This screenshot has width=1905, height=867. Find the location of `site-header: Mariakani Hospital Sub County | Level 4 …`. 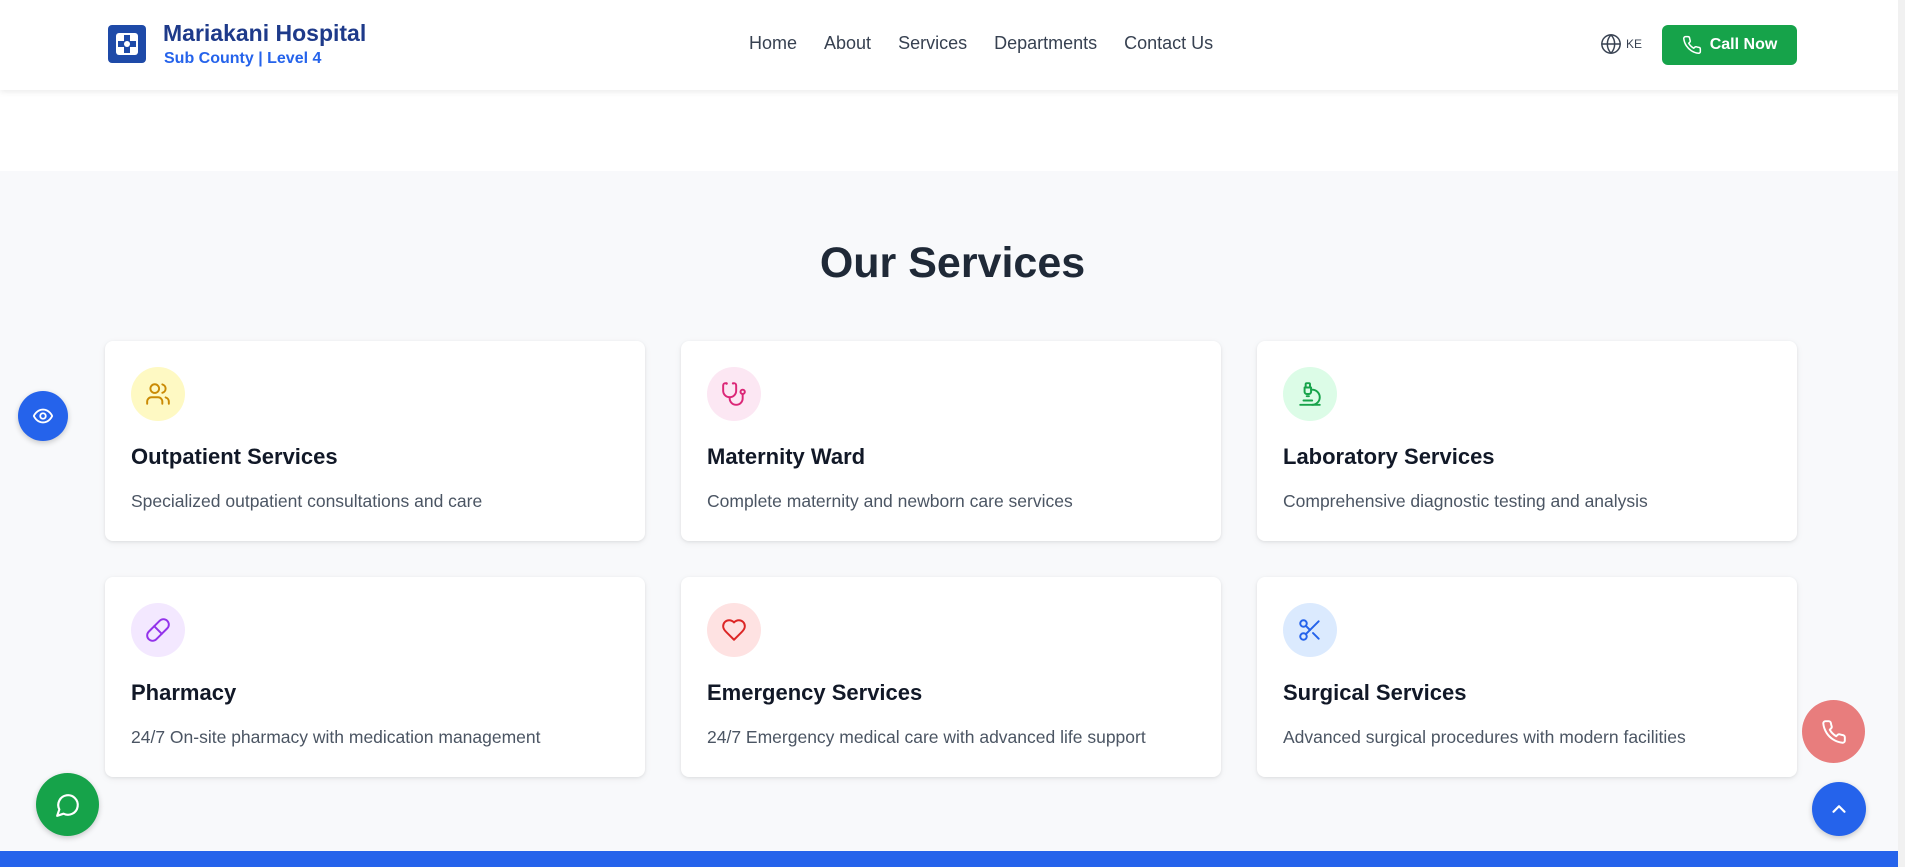

site-header: Mariakani Hospital Sub County | Level 4 … is located at coordinates (952, 45).